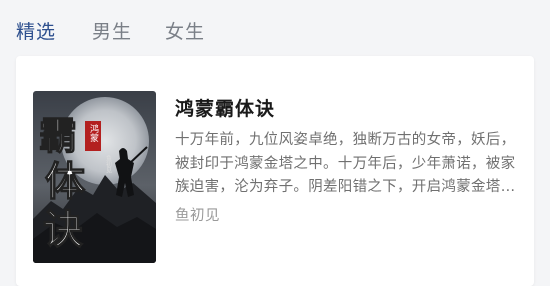 This screenshot has height=286, width=550. I want to click on cover-title-char-2: 体, so click(65, 181).